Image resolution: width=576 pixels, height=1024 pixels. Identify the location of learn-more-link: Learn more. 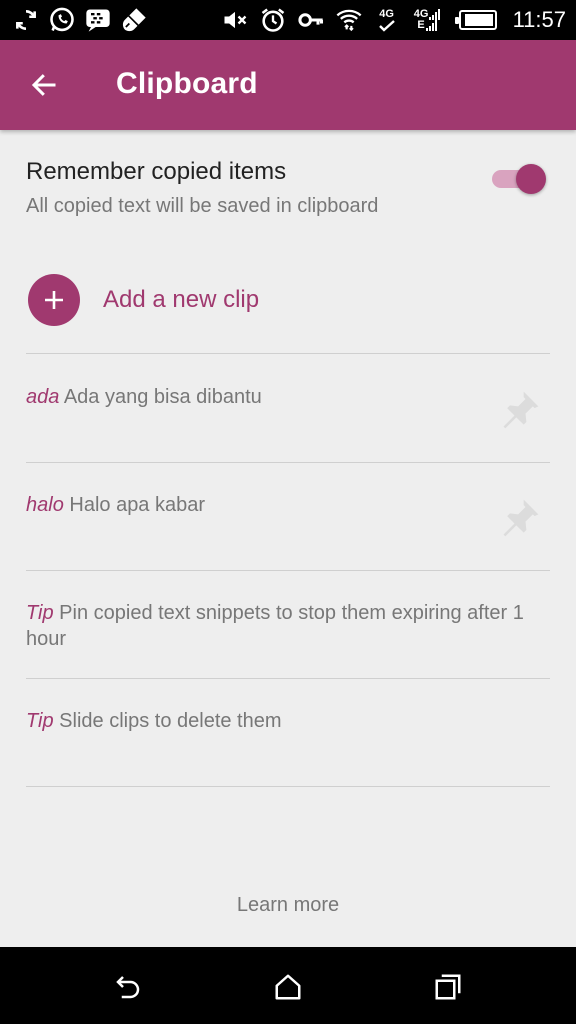
(288, 905).